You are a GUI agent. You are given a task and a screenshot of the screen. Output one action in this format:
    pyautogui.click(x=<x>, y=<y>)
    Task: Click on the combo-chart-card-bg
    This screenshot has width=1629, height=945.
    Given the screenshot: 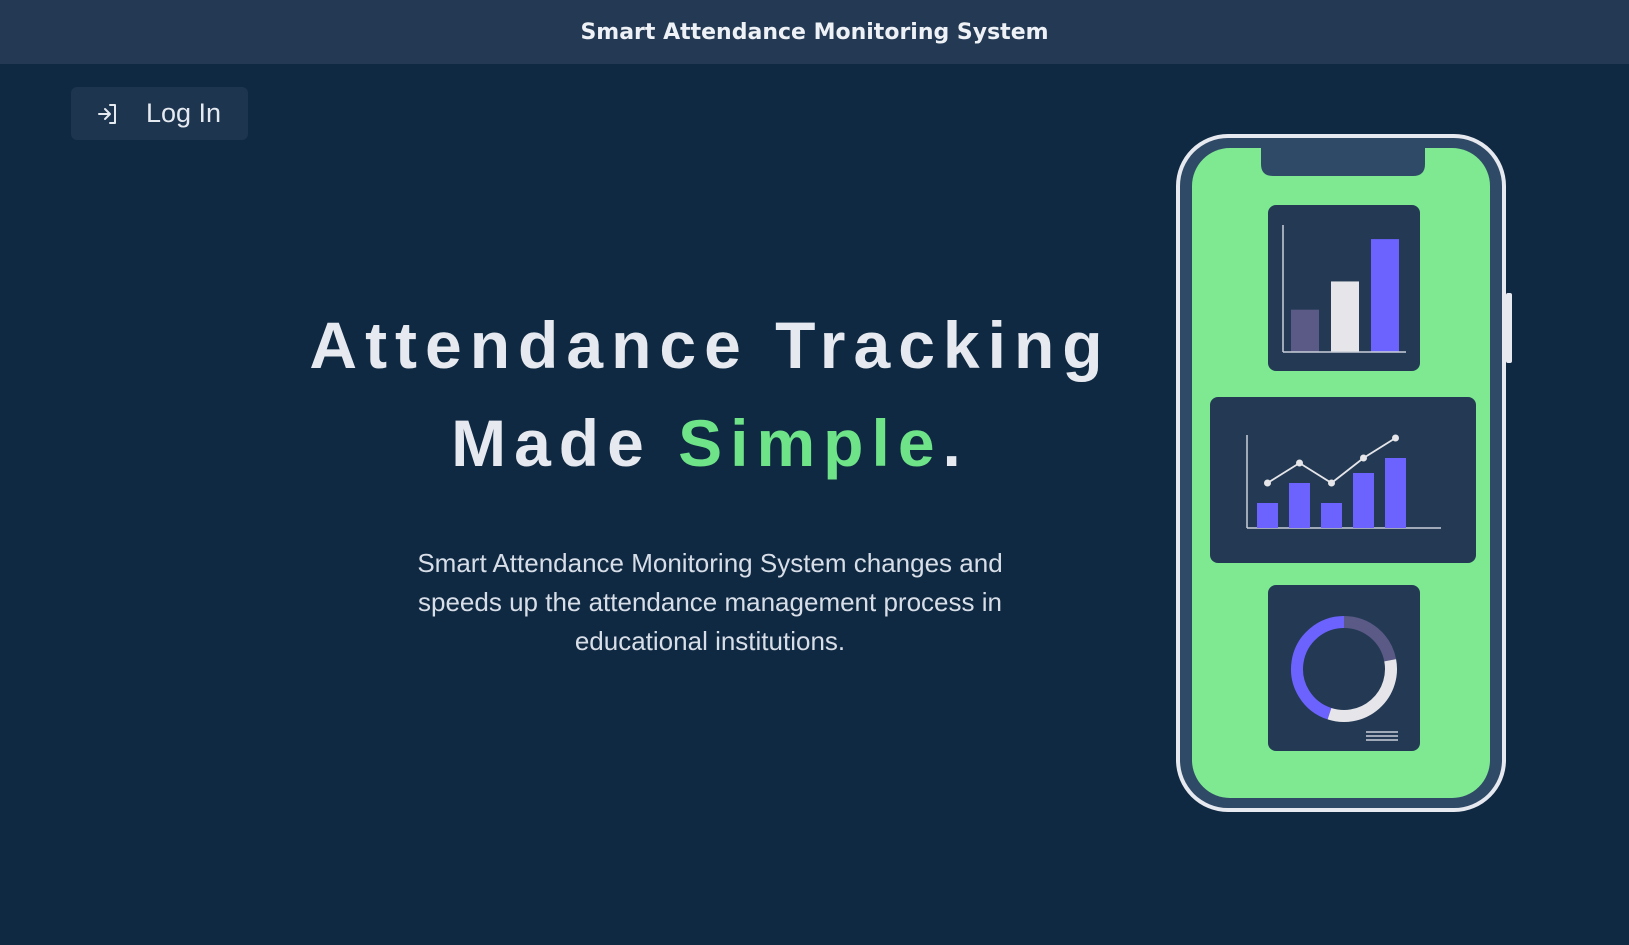 What is the action you would take?
    pyautogui.click(x=1343, y=480)
    